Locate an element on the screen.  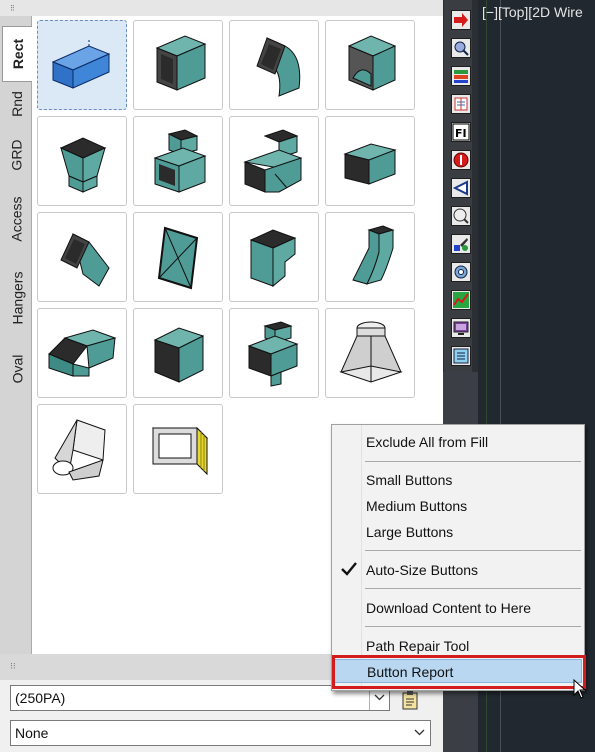
menu-item-medium-buttons: Medium Buttons is located at coordinates (458, 506).